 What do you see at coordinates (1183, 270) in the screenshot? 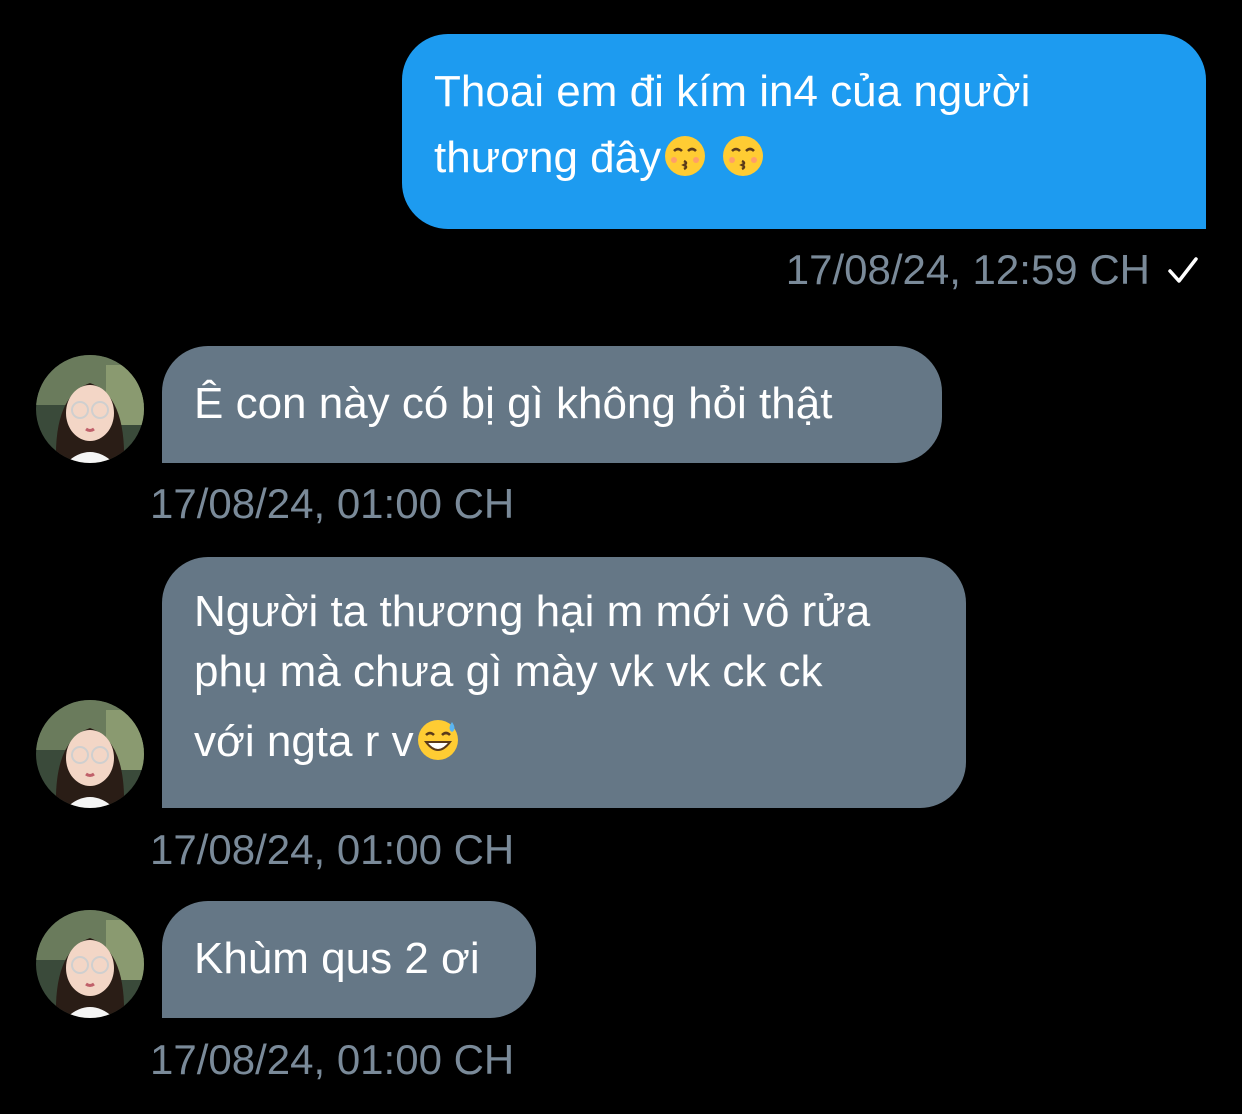
I see `checkmark-icon` at bounding box center [1183, 270].